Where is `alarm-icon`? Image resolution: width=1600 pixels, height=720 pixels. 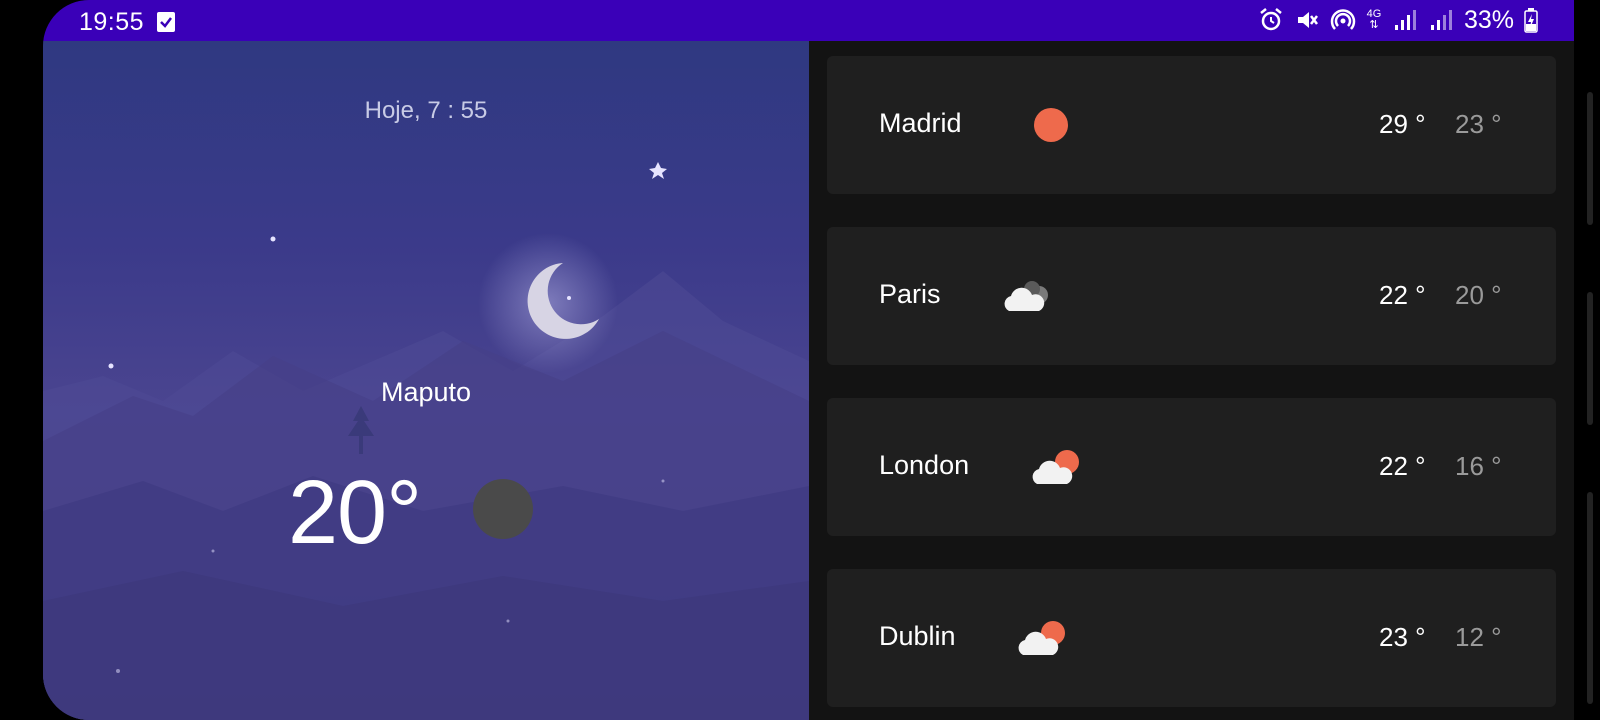 alarm-icon is located at coordinates (1271, 19).